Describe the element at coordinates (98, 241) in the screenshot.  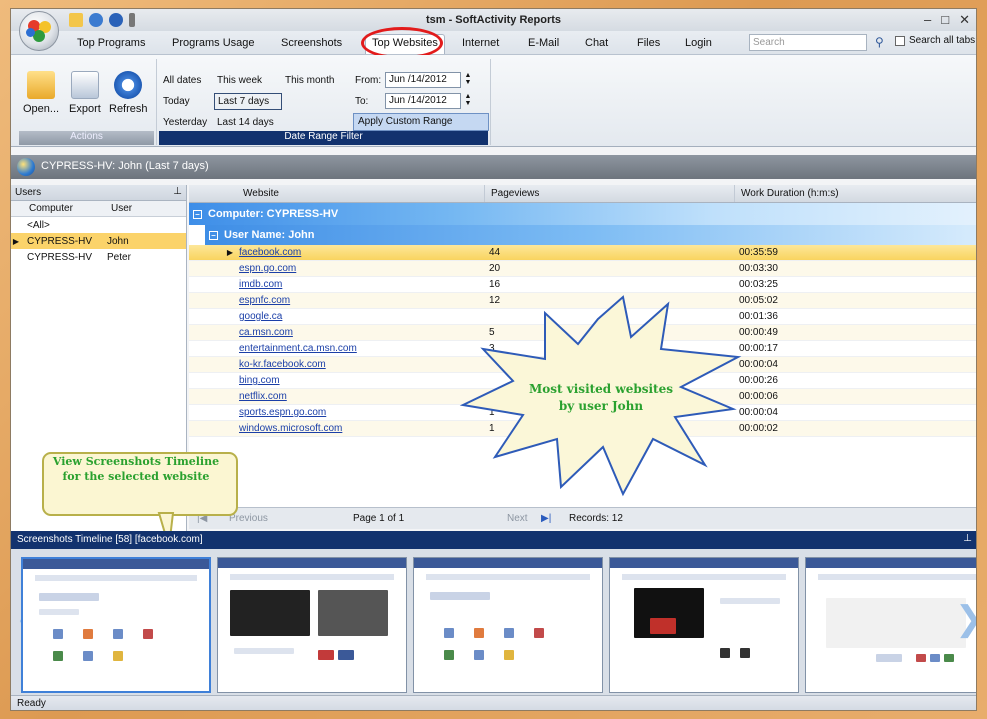
I see `users-row-selected: ▶ CYPRESS-HV John` at that location.